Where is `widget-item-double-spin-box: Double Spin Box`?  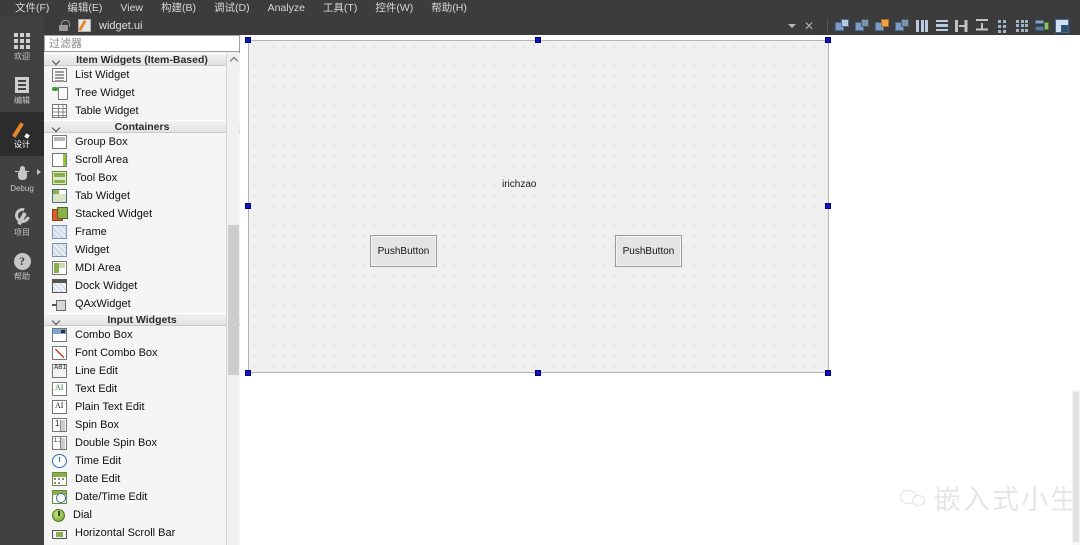 widget-item-double-spin-box: Double Spin Box is located at coordinates (142, 443).